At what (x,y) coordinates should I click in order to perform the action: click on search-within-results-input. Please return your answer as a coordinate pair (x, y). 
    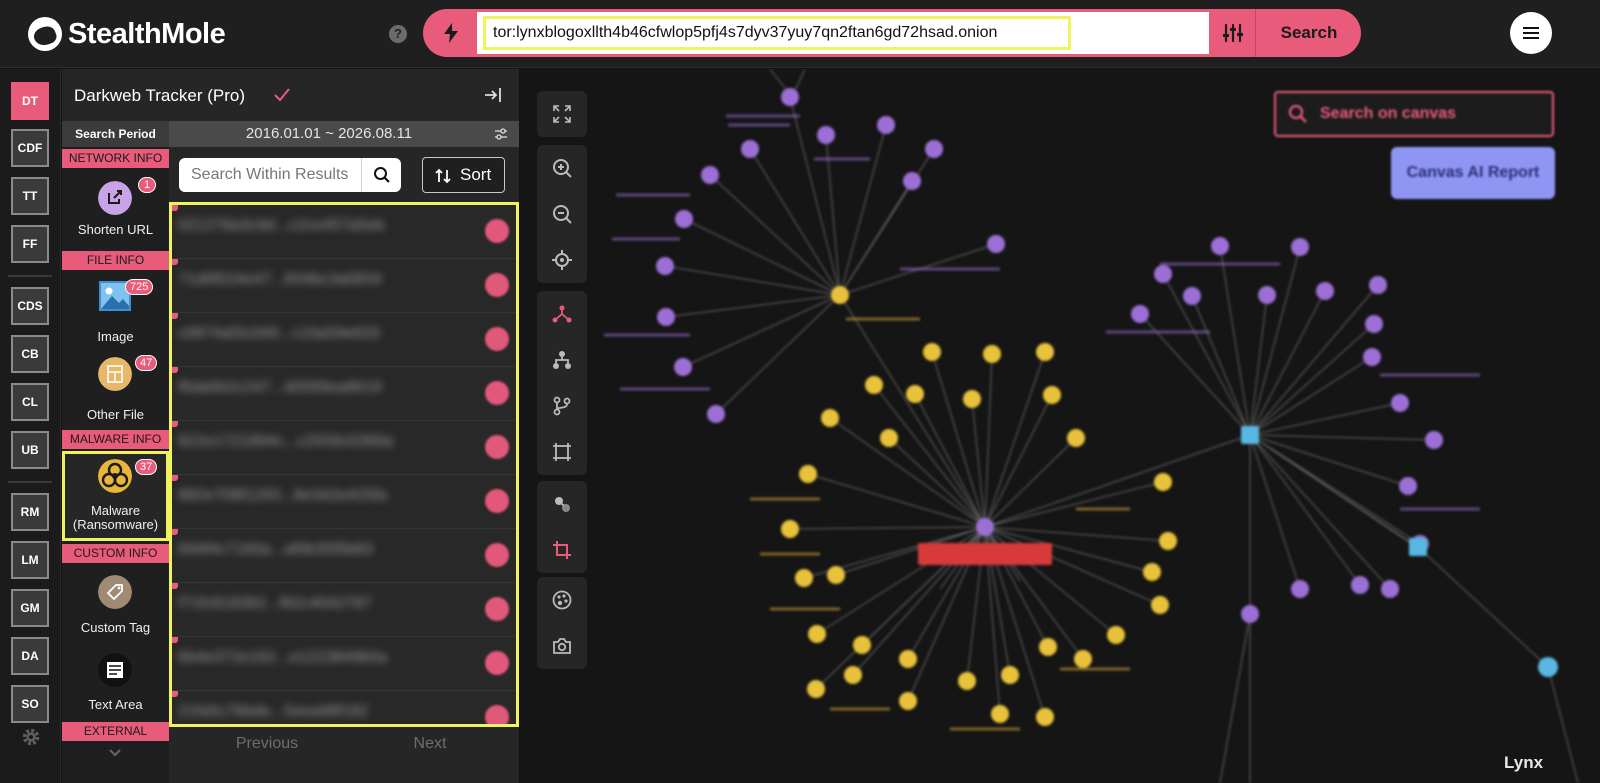
    Looking at the image, I should click on (270, 175).